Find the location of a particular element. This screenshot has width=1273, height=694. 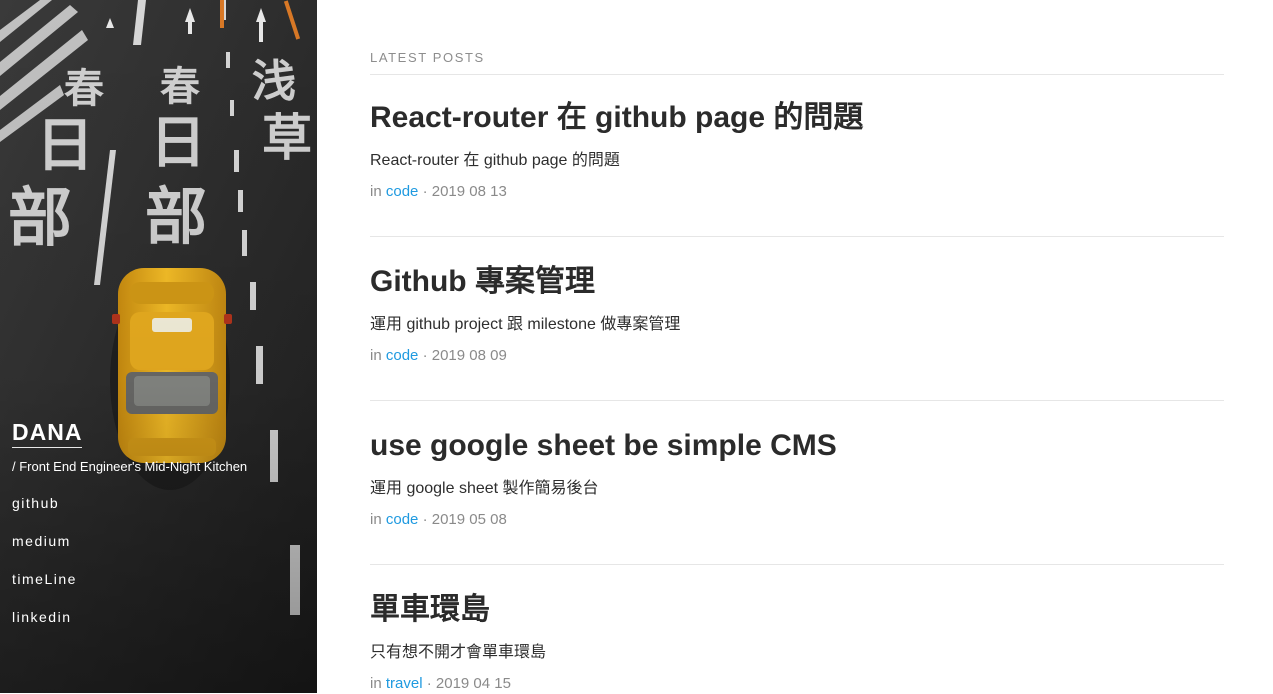

post-title-link: React-router 在 github page 的問題 is located at coordinates (616, 118).